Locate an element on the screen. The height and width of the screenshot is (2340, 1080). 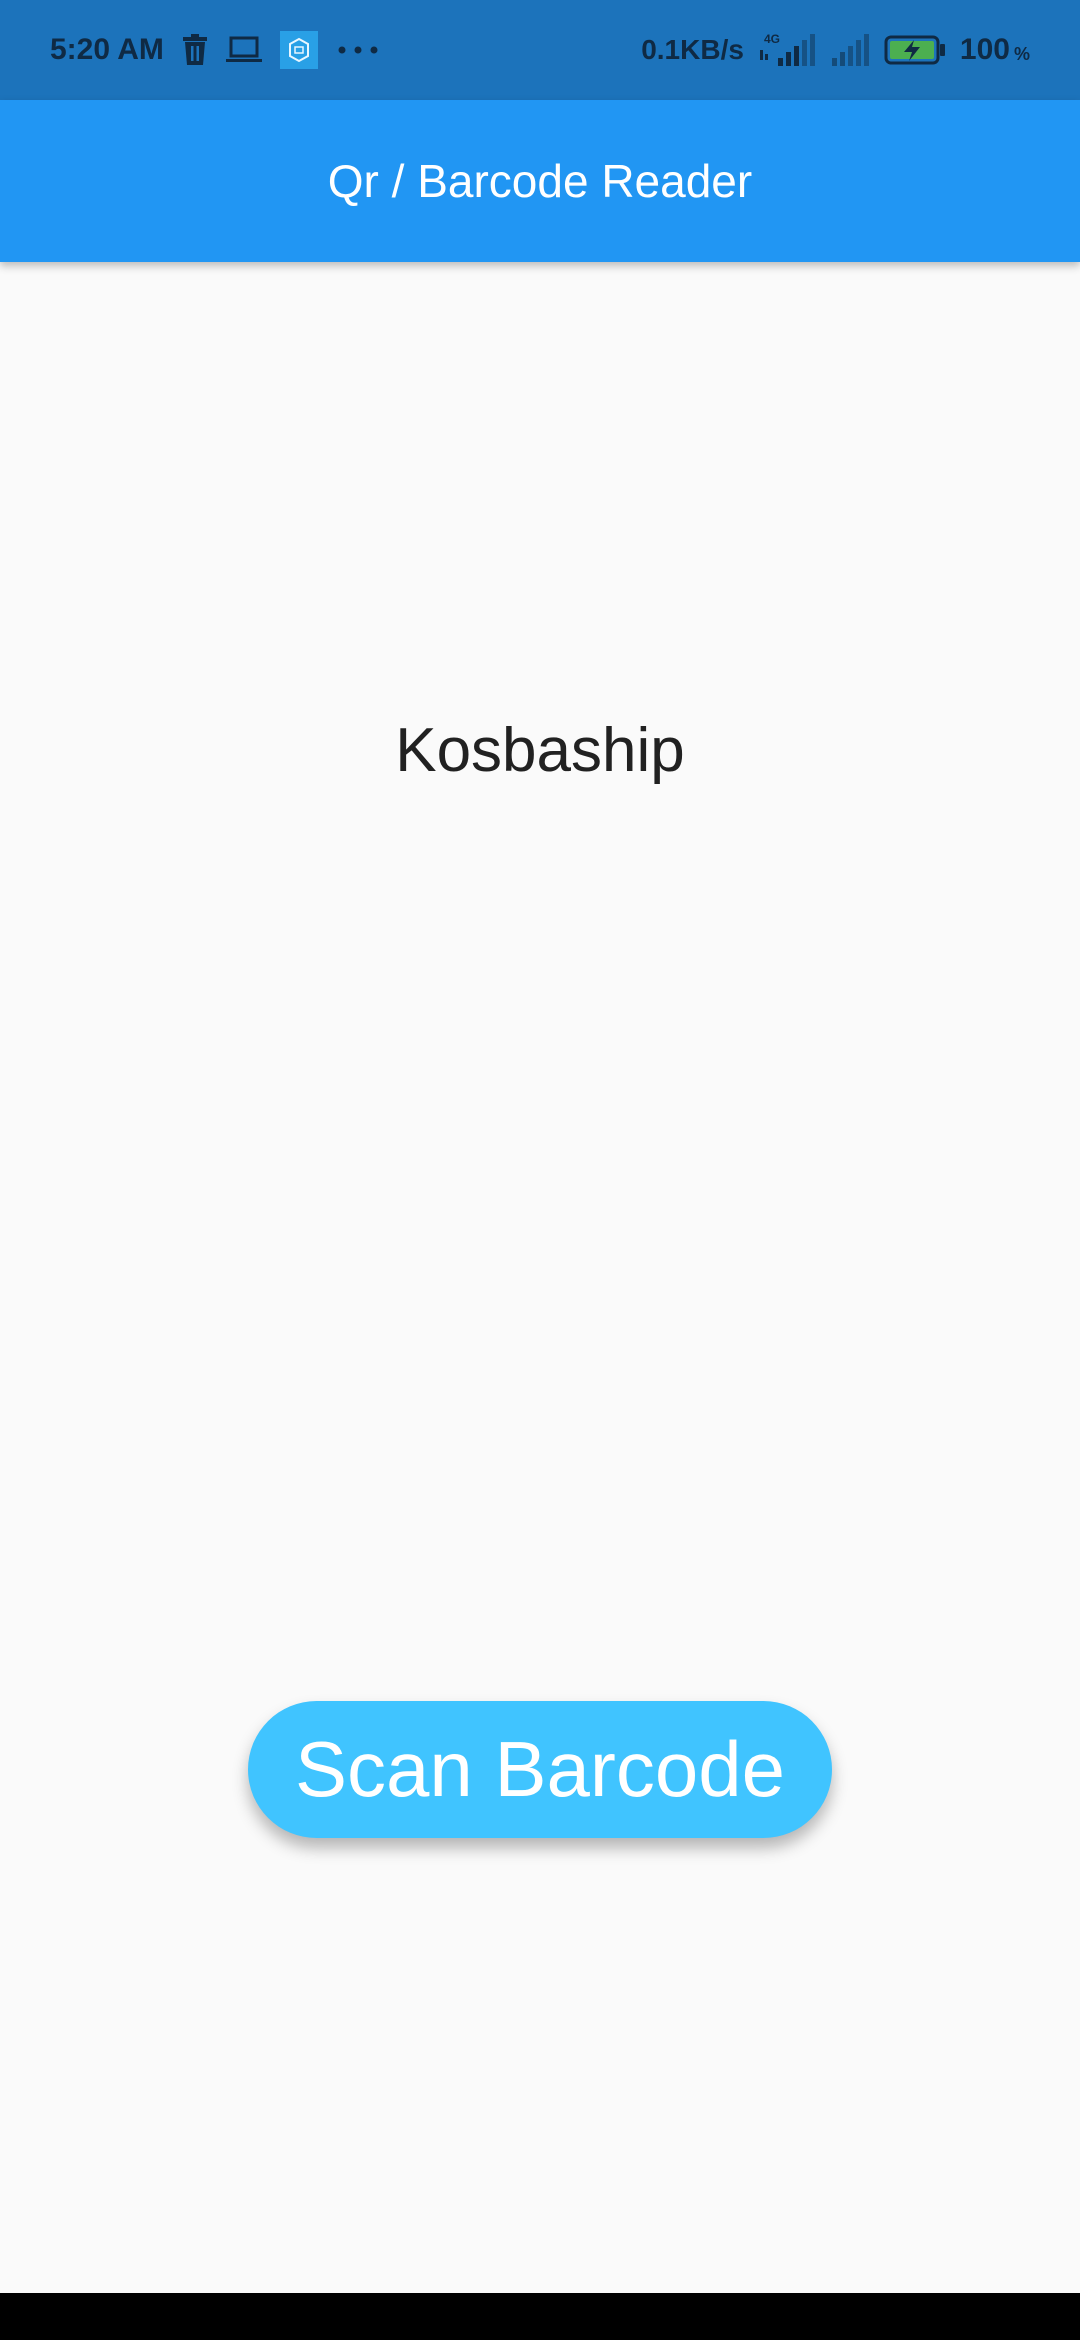
page-title: Qr / Barcode Reader is located at coordinates (540, 181).